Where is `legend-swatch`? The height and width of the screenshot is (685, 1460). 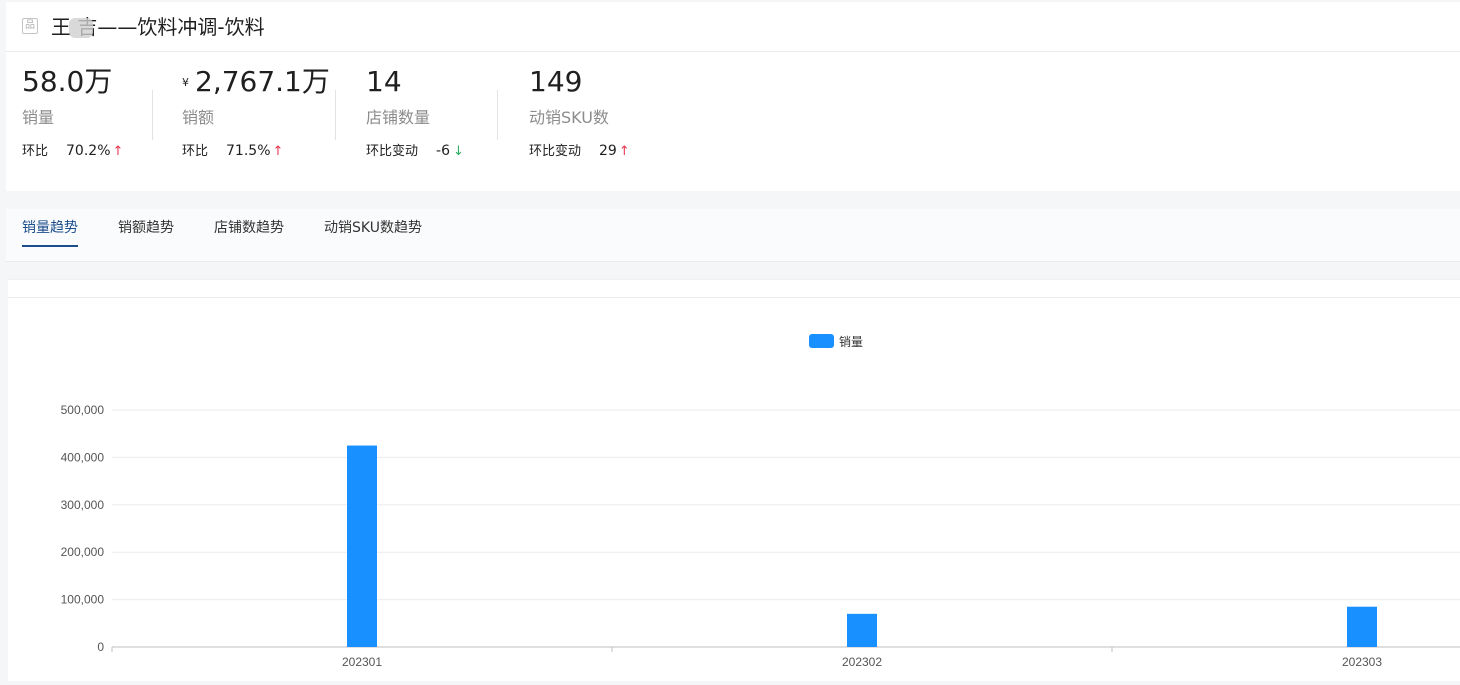
legend-swatch is located at coordinates (821, 341).